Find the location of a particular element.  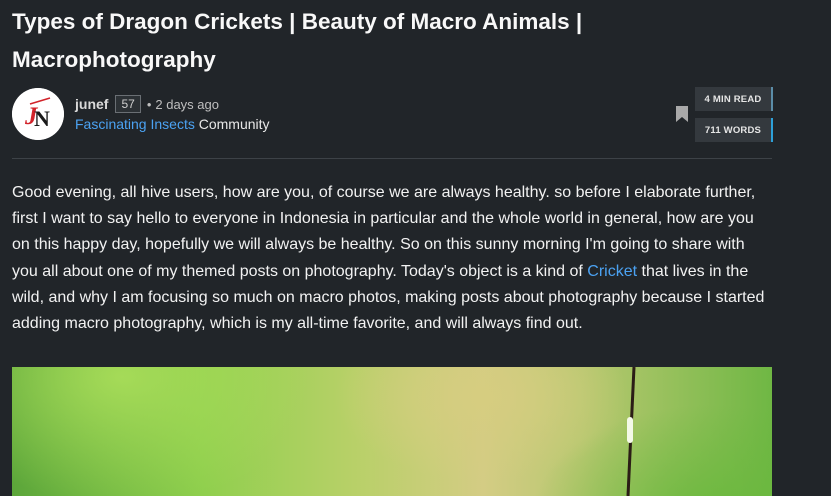

avatar-initial-n: N is located at coordinates (42, 118).